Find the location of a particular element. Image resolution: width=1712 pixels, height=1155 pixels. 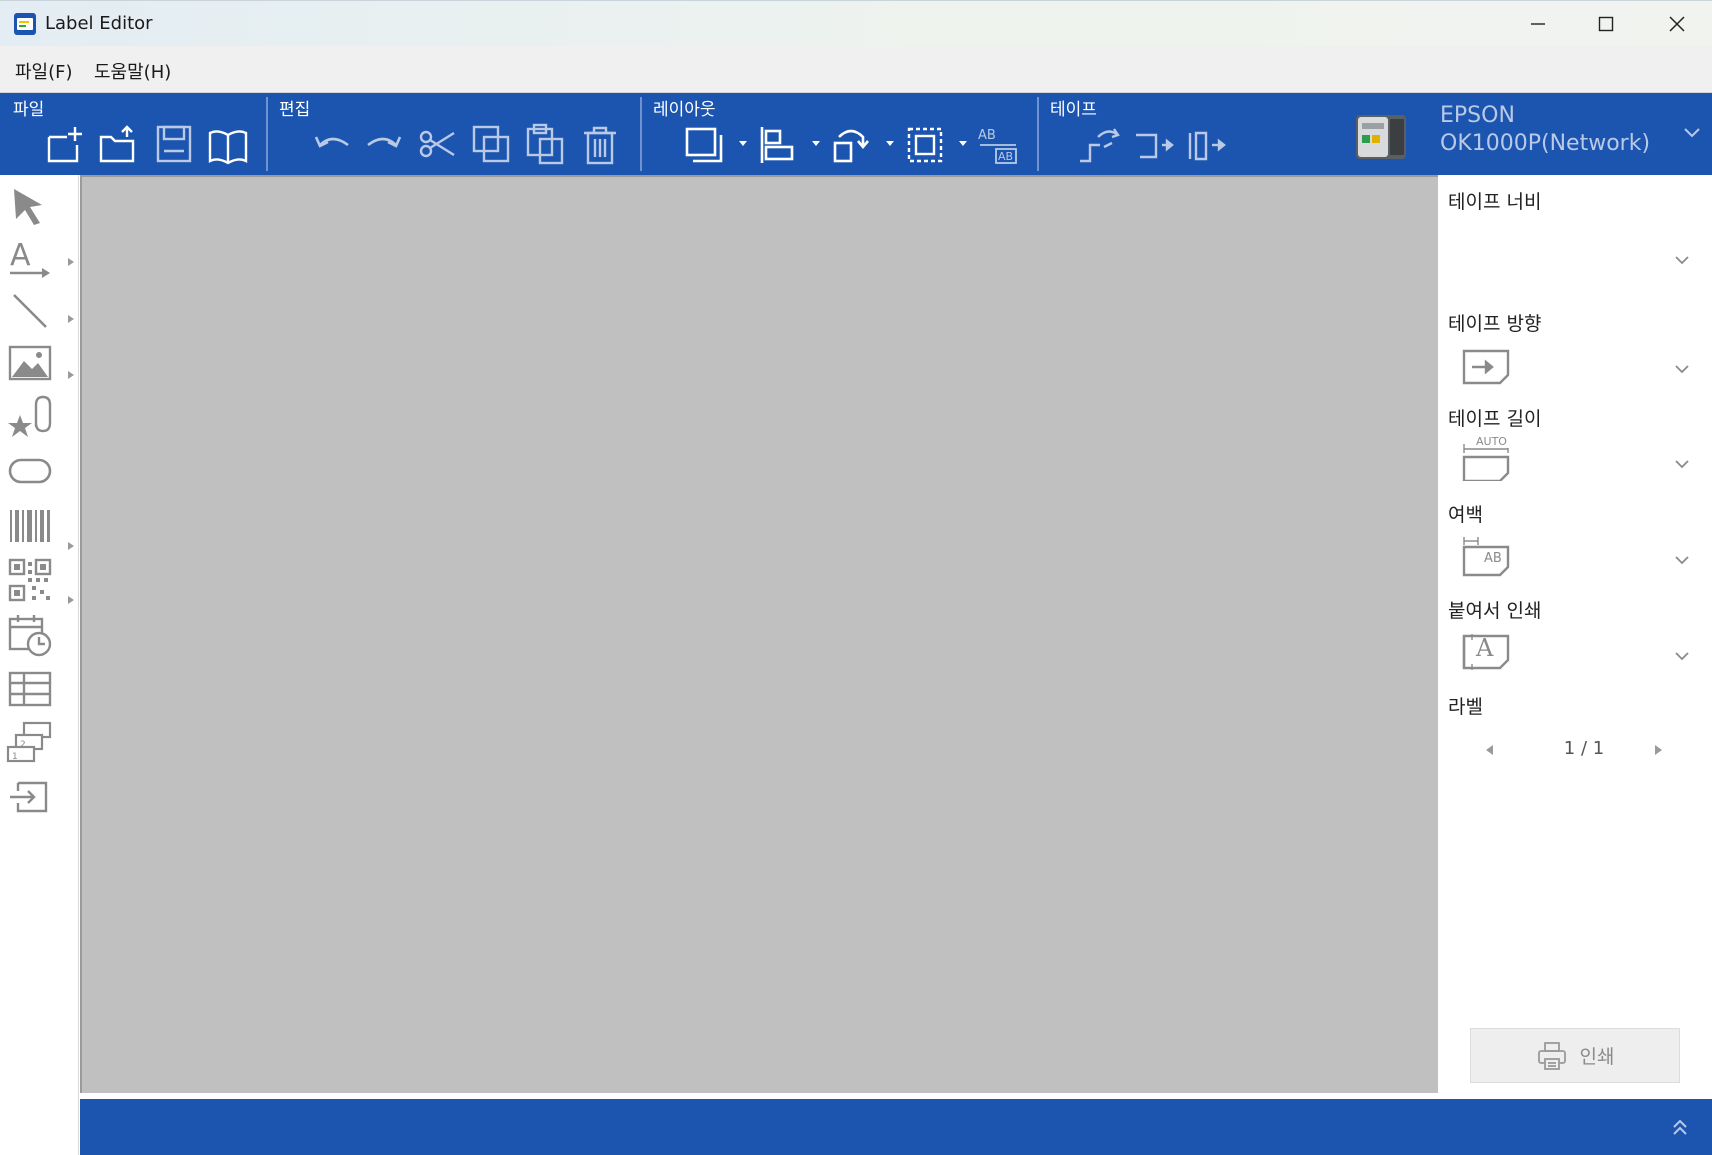

printer-device-icon is located at coordinates (1381, 137).